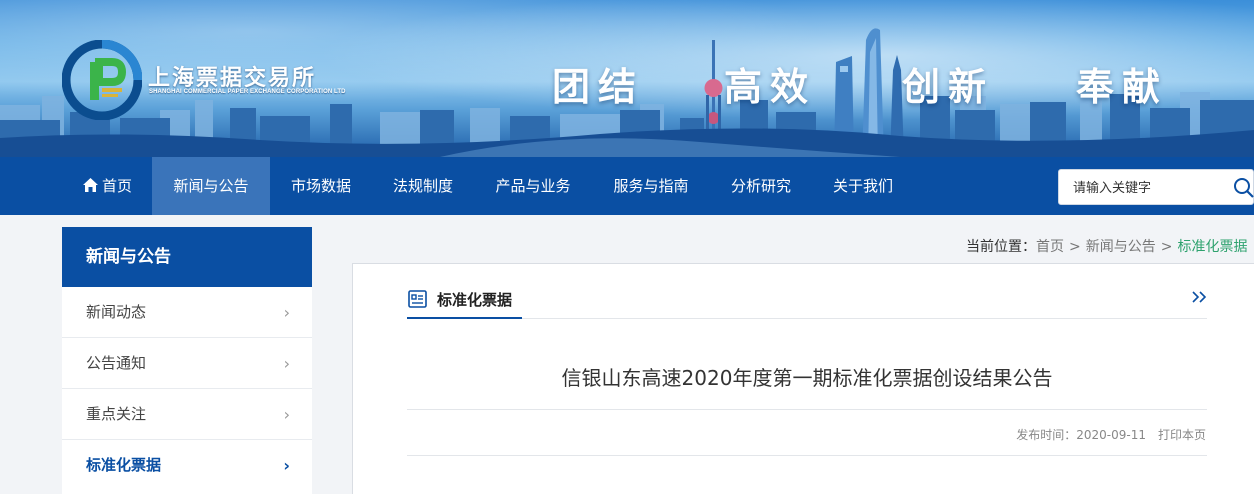  Describe the element at coordinates (475, 300) in the screenshot. I see `section-title: 标准化票据` at that location.